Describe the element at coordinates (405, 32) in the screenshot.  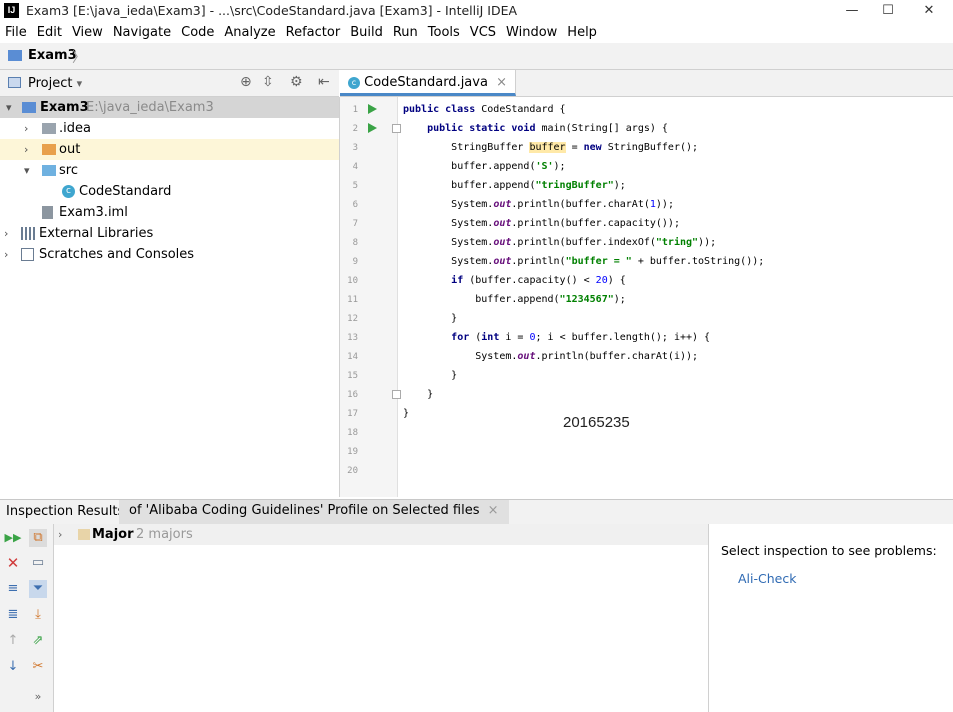
I see `menu-run: Run` at that location.